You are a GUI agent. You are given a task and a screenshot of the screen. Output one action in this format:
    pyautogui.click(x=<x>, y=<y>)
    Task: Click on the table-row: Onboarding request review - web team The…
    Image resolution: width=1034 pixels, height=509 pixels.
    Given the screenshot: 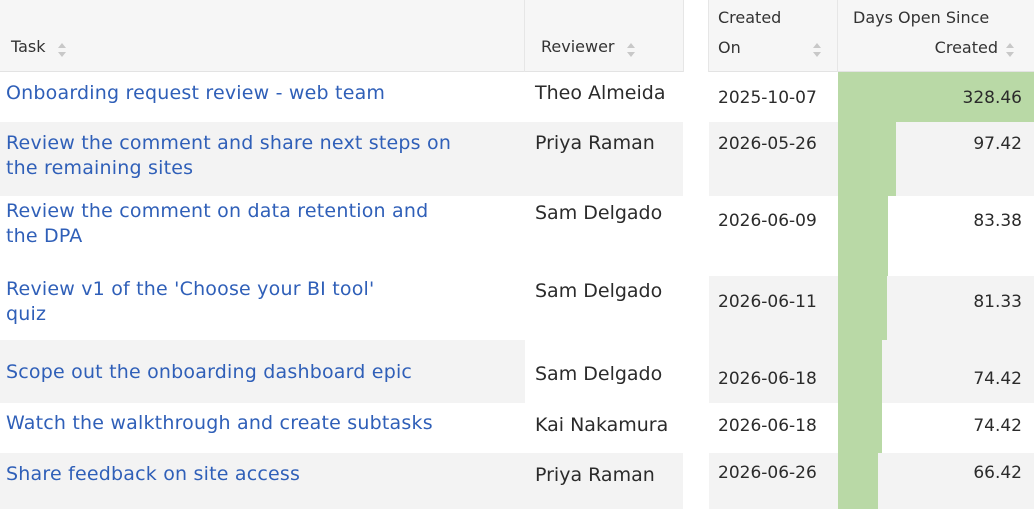 What is the action you would take?
    pyautogui.click(x=517, y=97)
    